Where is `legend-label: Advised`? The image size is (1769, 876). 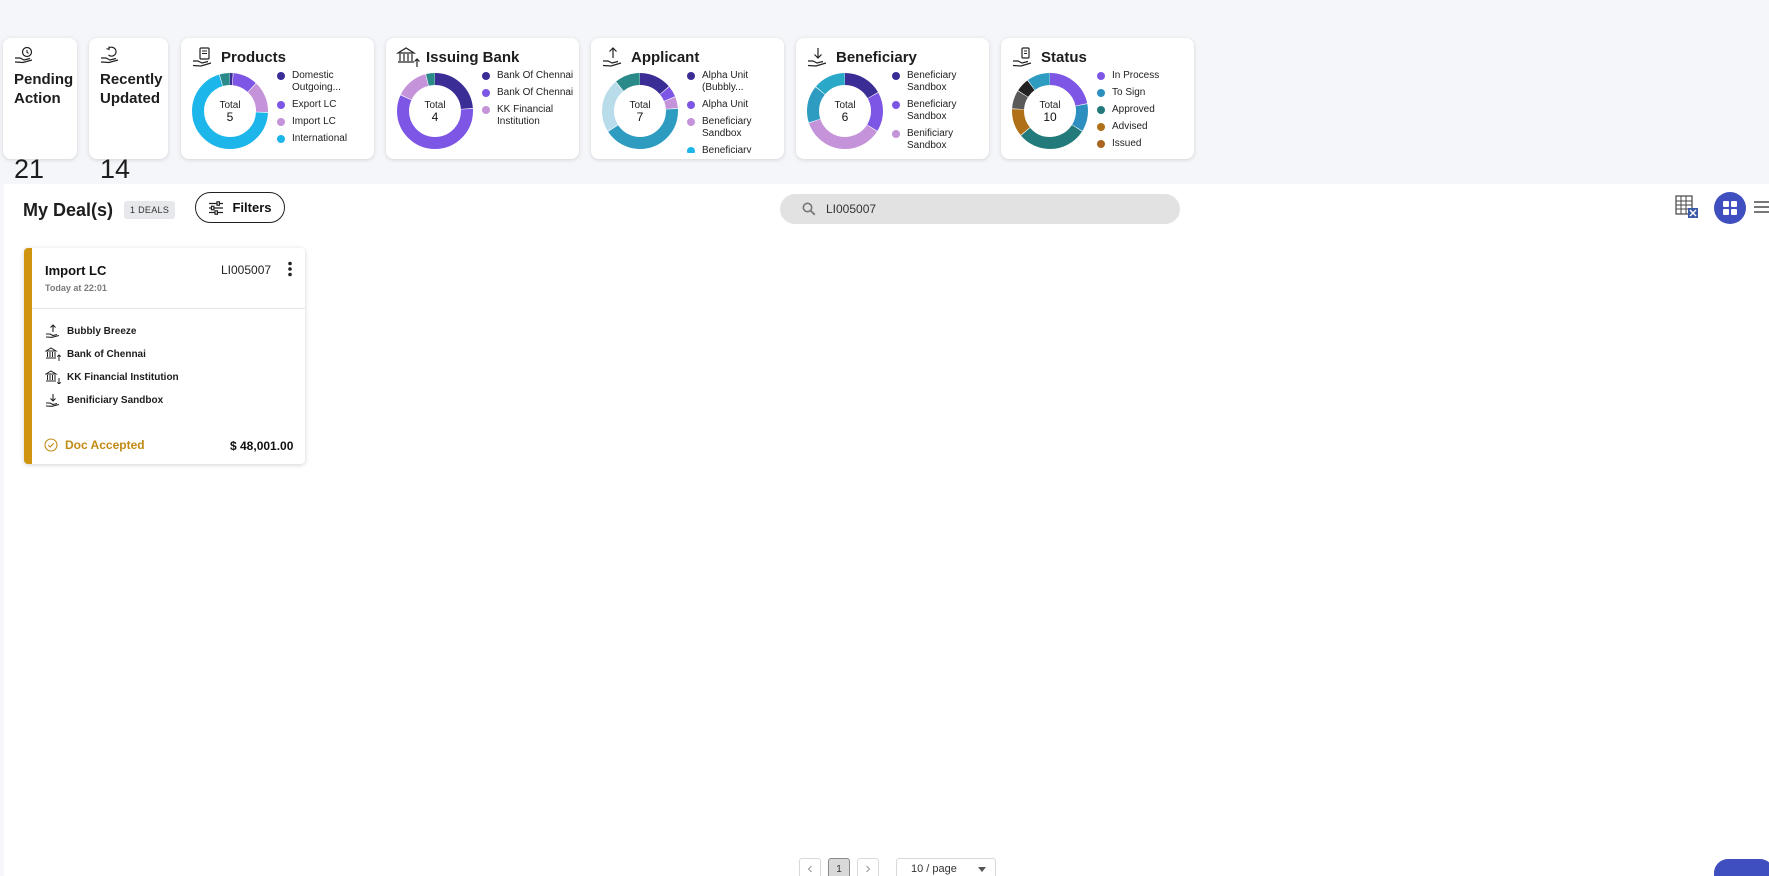
legend-label: Advised is located at coordinates (1130, 126).